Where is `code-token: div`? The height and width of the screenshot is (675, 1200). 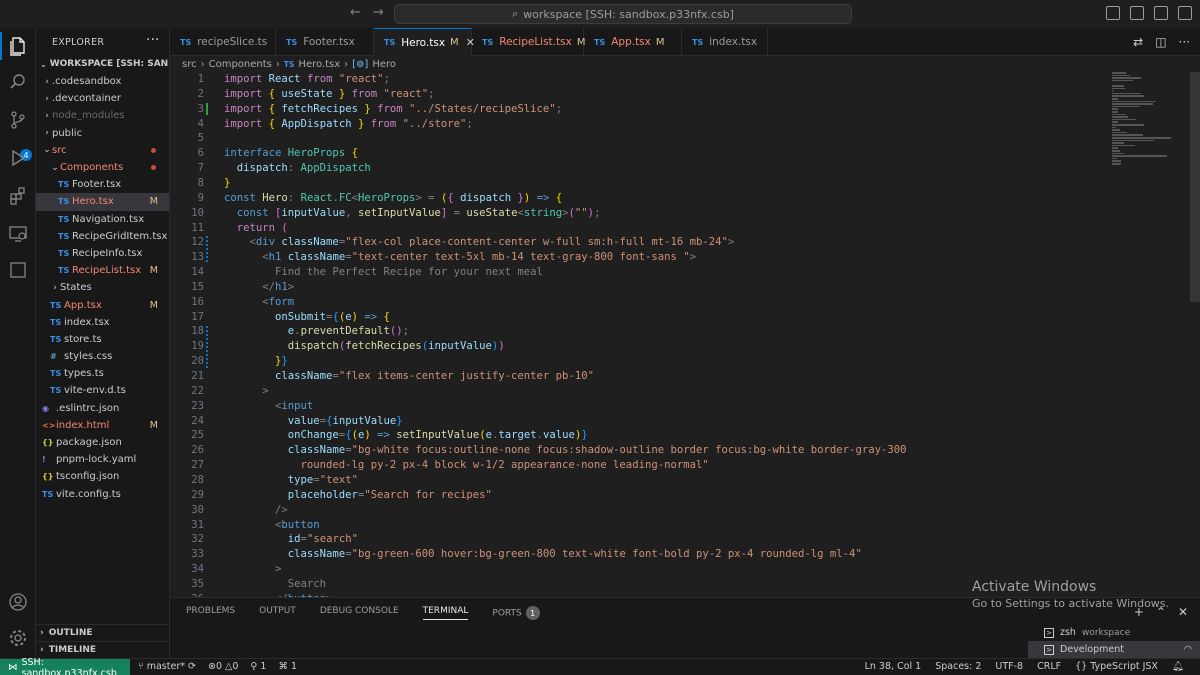
code-token: div is located at coordinates (268, 242).